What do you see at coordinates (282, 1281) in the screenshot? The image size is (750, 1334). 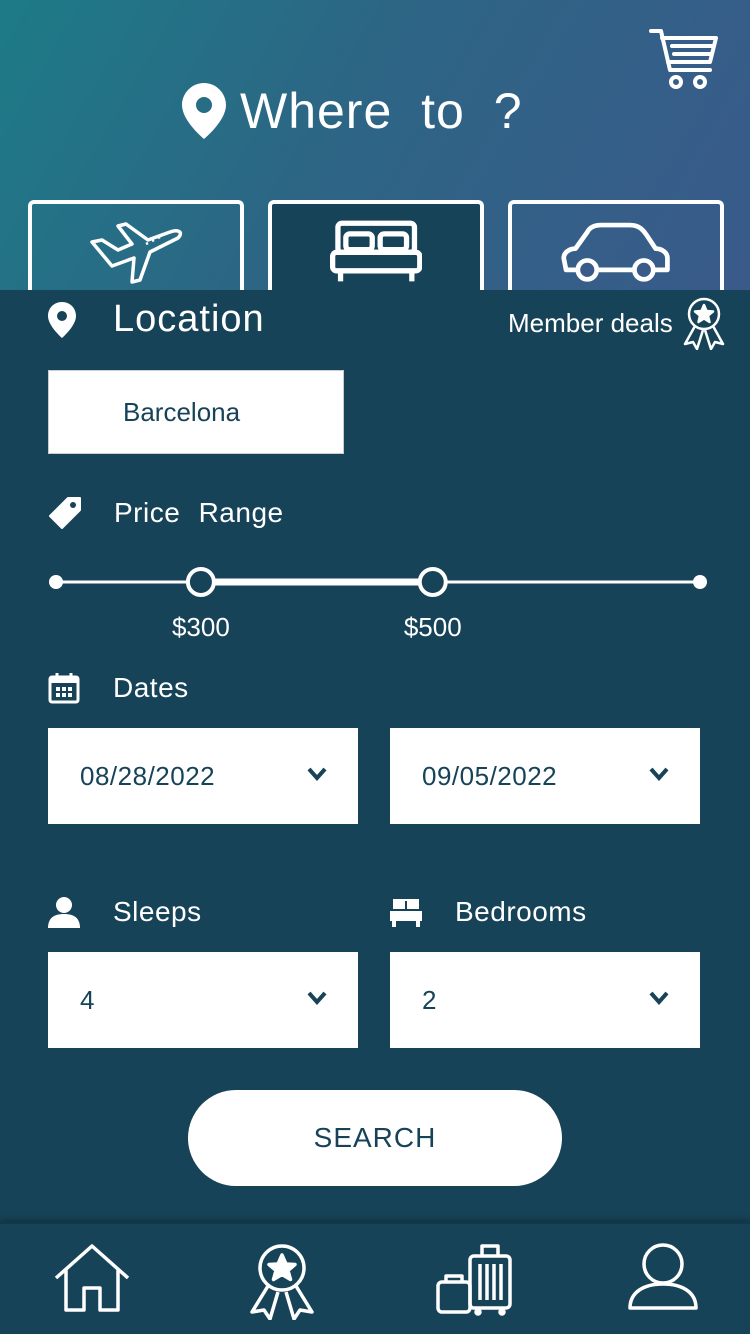 I see `award-icon` at bounding box center [282, 1281].